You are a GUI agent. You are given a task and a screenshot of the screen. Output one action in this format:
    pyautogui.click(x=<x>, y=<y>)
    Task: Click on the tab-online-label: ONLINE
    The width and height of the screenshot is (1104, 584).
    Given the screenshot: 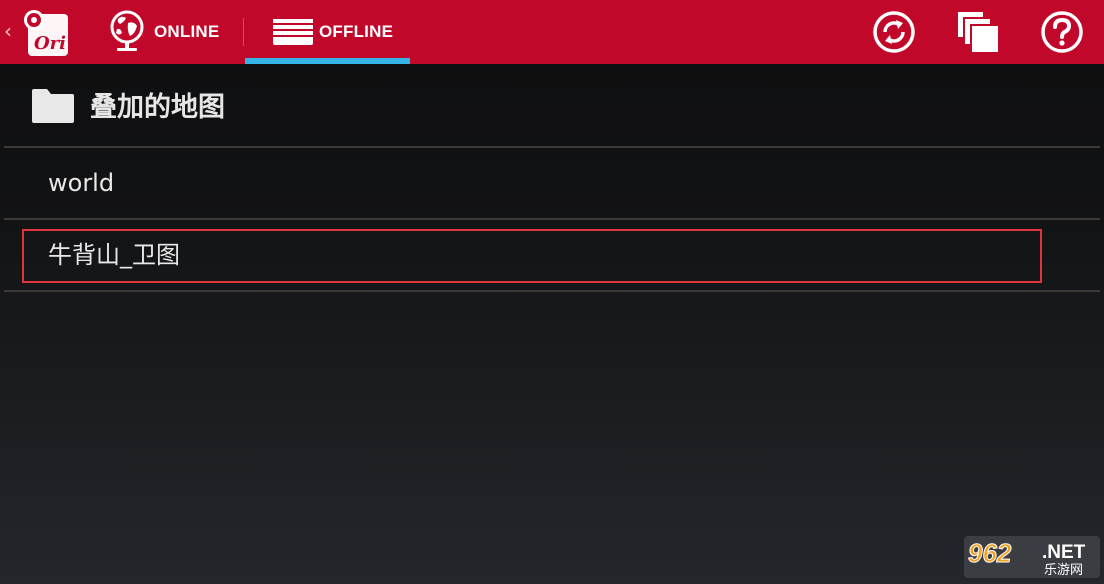 What is the action you would take?
    pyautogui.click(x=187, y=31)
    